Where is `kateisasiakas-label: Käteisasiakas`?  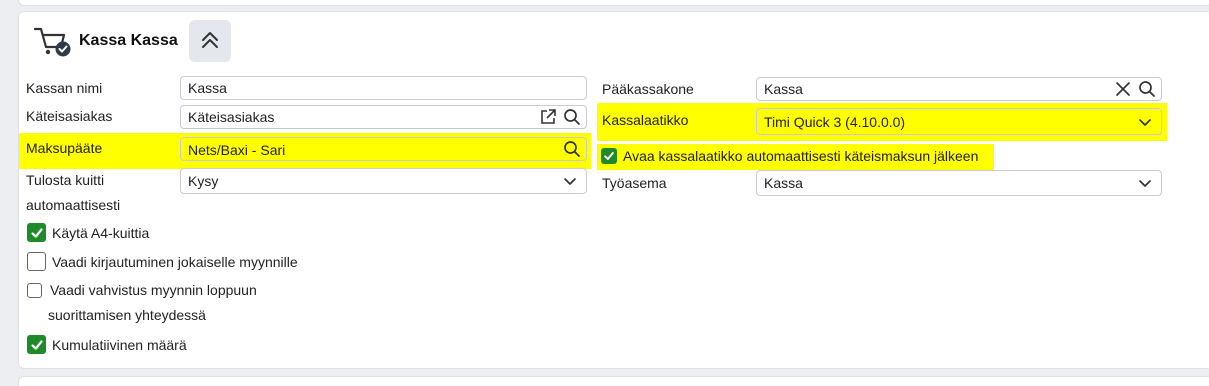
kateisasiakas-label: Käteisasiakas is located at coordinates (69, 116).